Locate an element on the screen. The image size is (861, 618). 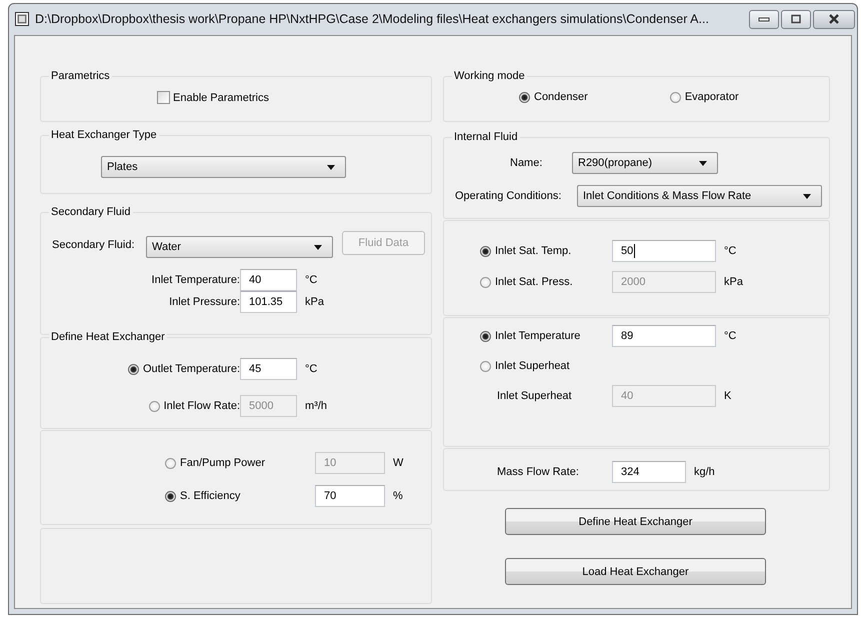
unit-label: W is located at coordinates (398, 463).